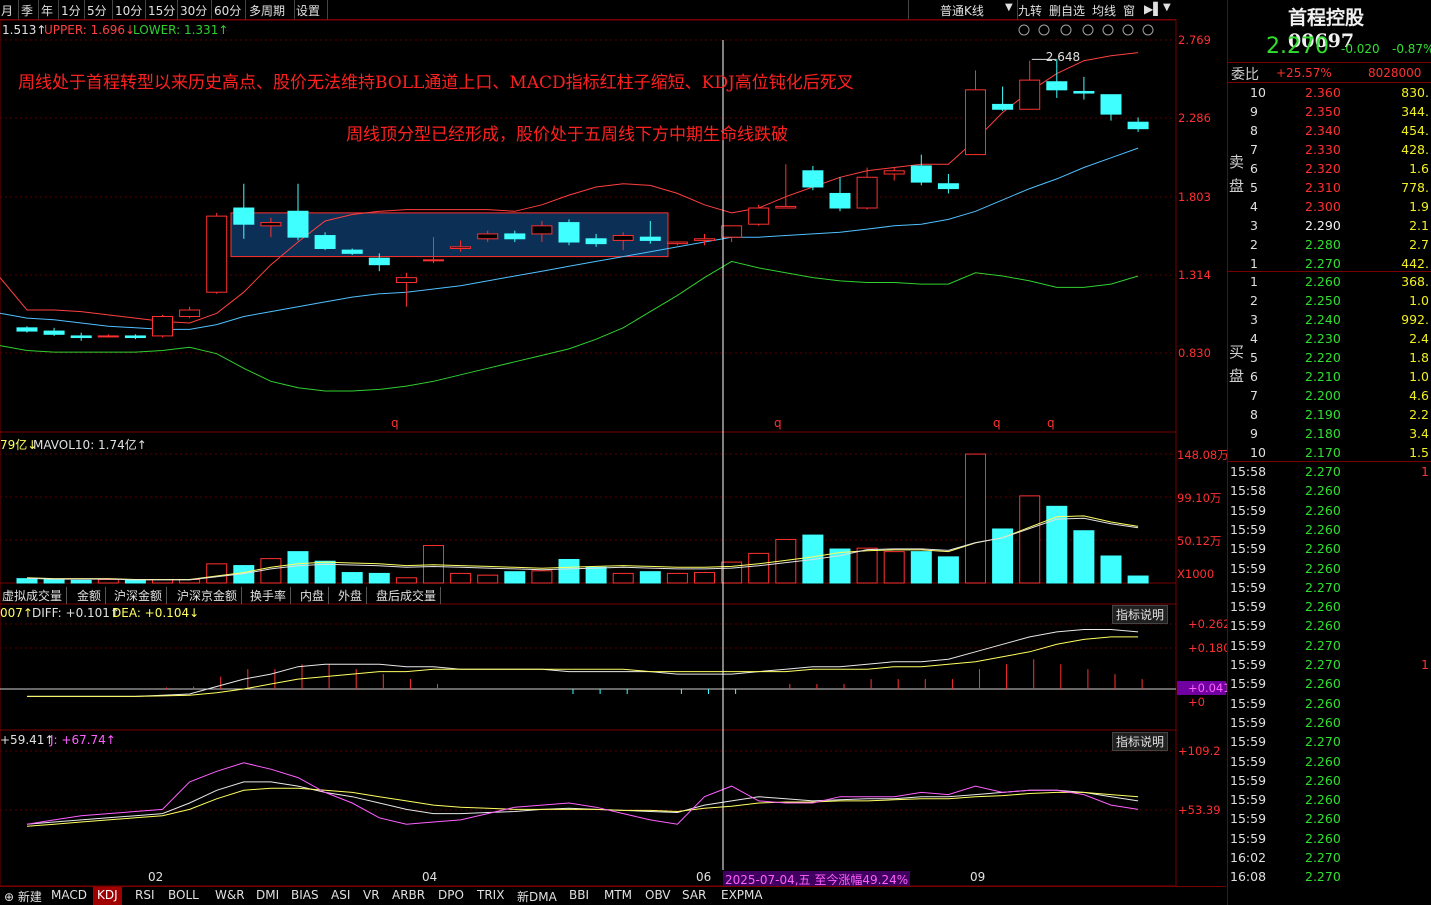 The width and height of the screenshot is (1431, 905). What do you see at coordinates (1063, 57) in the screenshot?
I see `max-price-label: 2.648` at bounding box center [1063, 57].